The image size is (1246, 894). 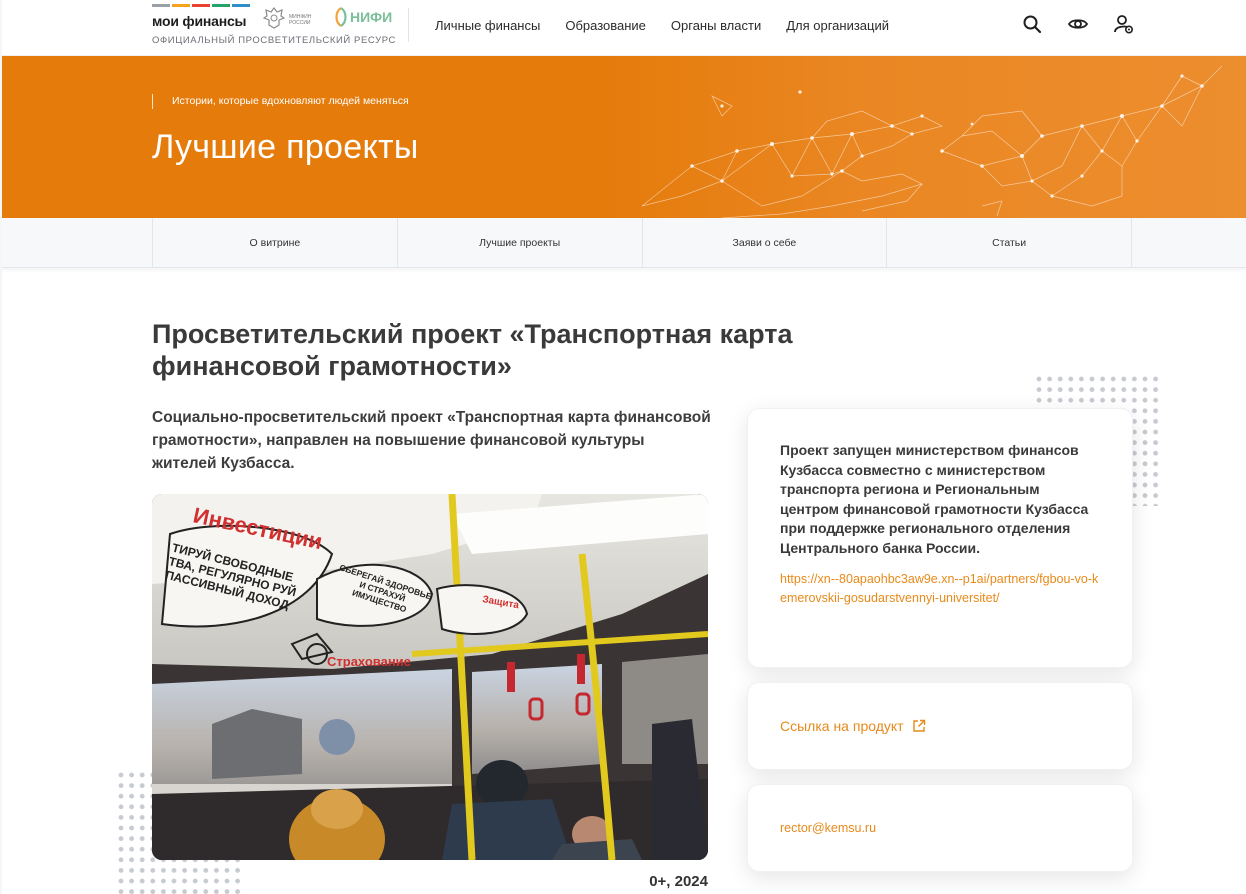 I want to click on search-icon, so click(x=1032, y=24).